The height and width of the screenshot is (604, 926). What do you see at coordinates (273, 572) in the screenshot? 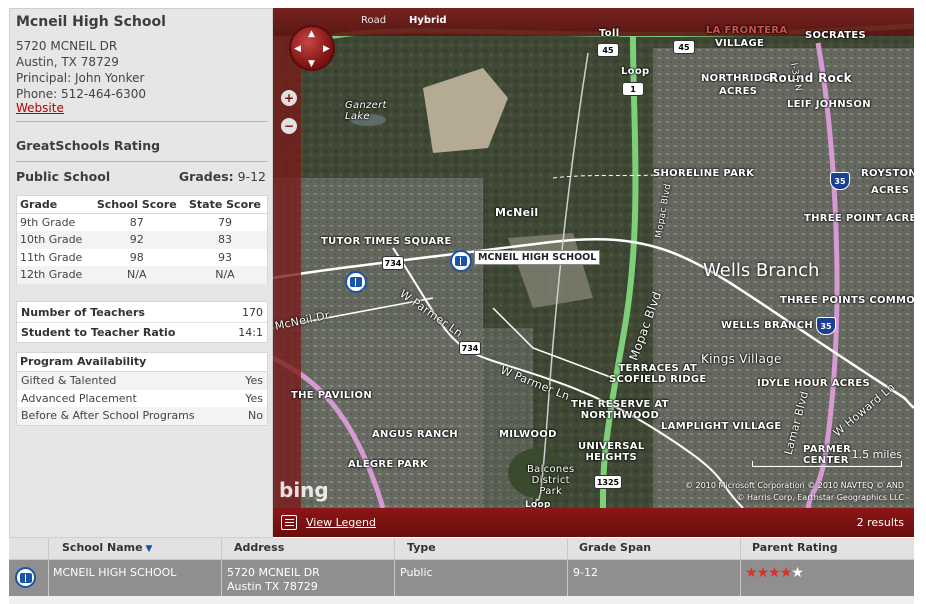
I see `result-address-line1: 5720 MCNEIL DR` at bounding box center [273, 572].